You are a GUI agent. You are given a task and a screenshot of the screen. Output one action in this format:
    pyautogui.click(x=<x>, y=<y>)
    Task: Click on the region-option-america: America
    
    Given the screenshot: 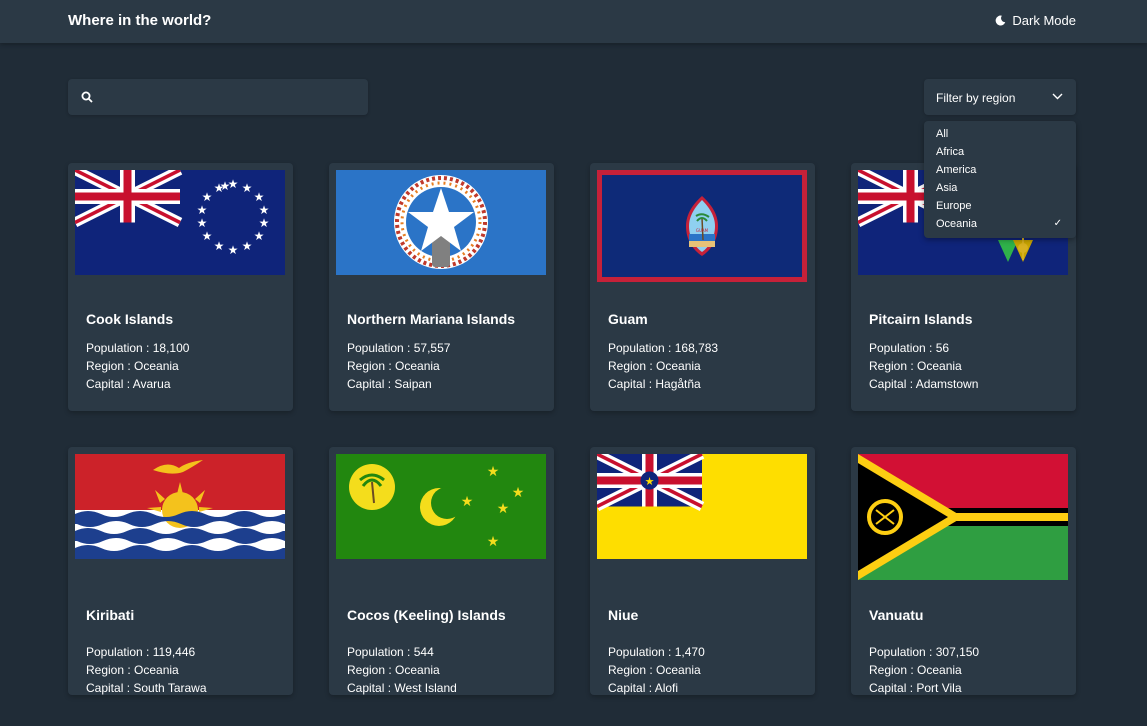 What is the action you would take?
    pyautogui.click(x=1000, y=172)
    